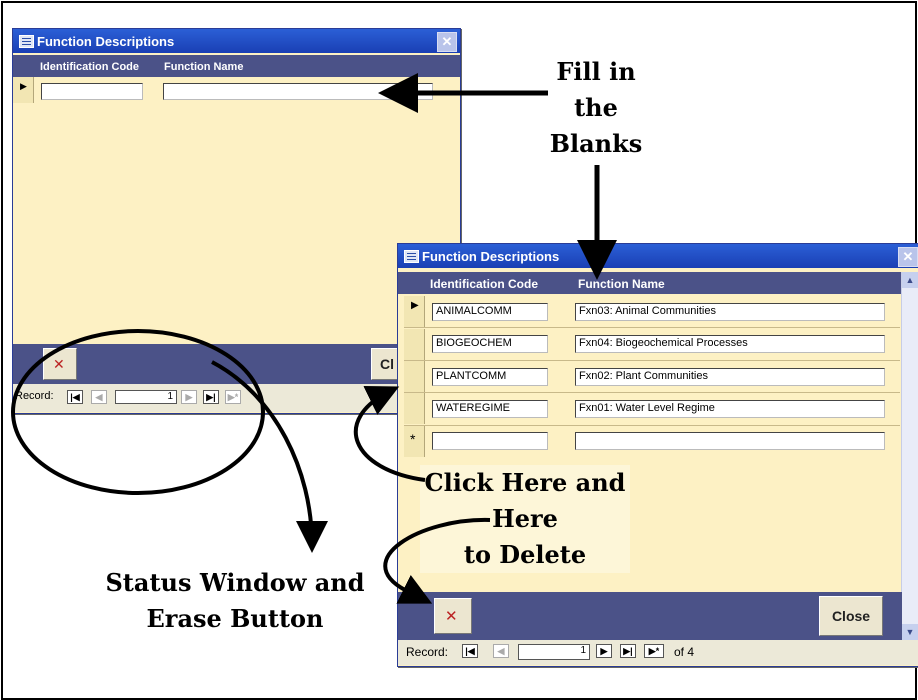 The image size is (918, 700). Describe the element at coordinates (138, 412) in the screenshot. I see `status-ellipse` at that location.